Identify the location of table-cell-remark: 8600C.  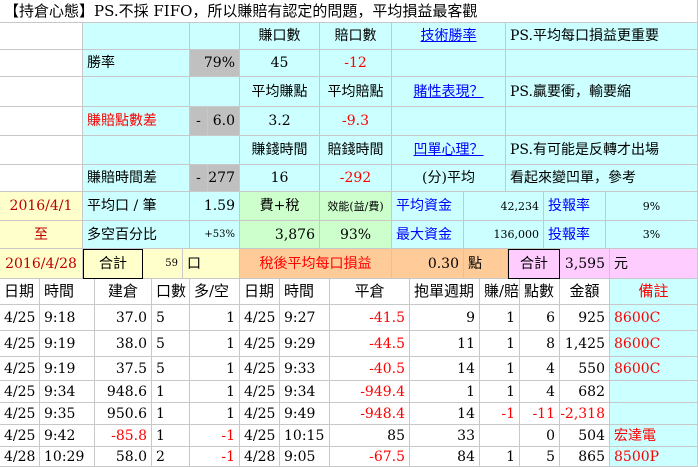
(654, 318).